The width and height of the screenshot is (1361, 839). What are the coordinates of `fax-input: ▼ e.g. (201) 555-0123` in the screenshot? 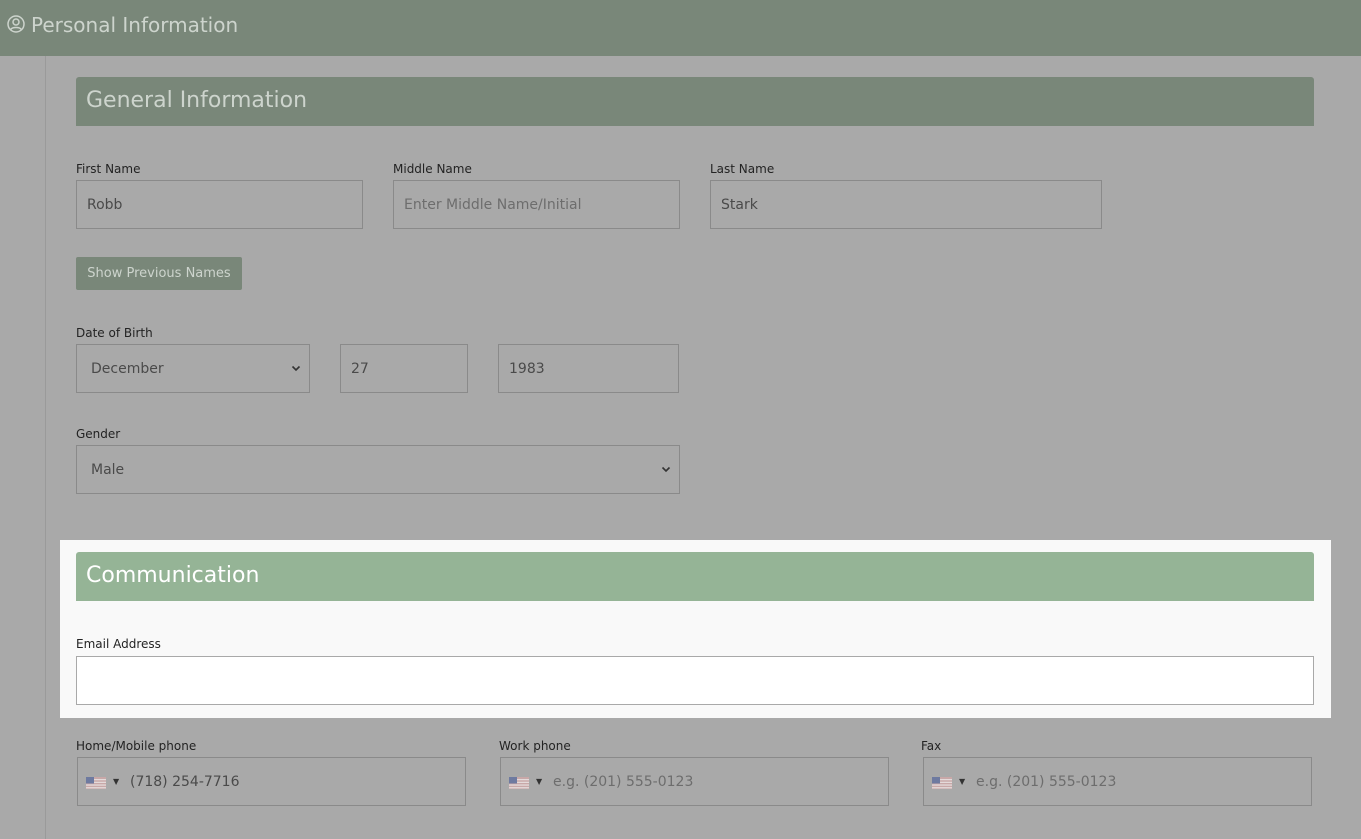 It's located at (1117, 781).